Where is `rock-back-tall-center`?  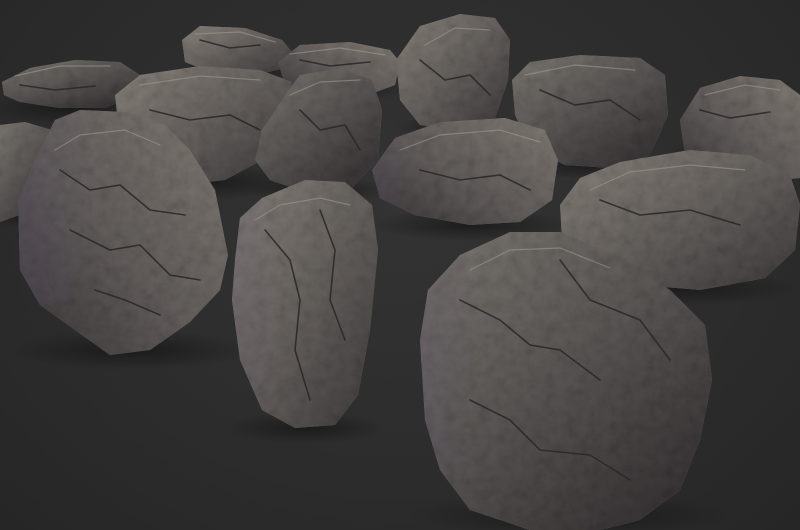
rock-back-tall-center is located at coordinates (453, 72).